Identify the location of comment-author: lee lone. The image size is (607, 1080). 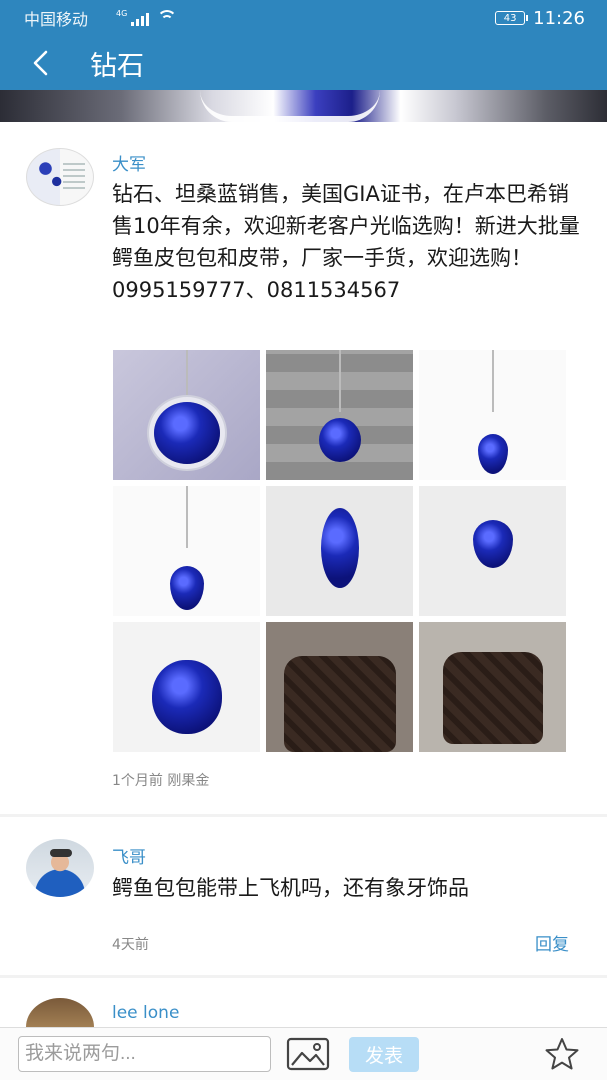
(145, 1013).